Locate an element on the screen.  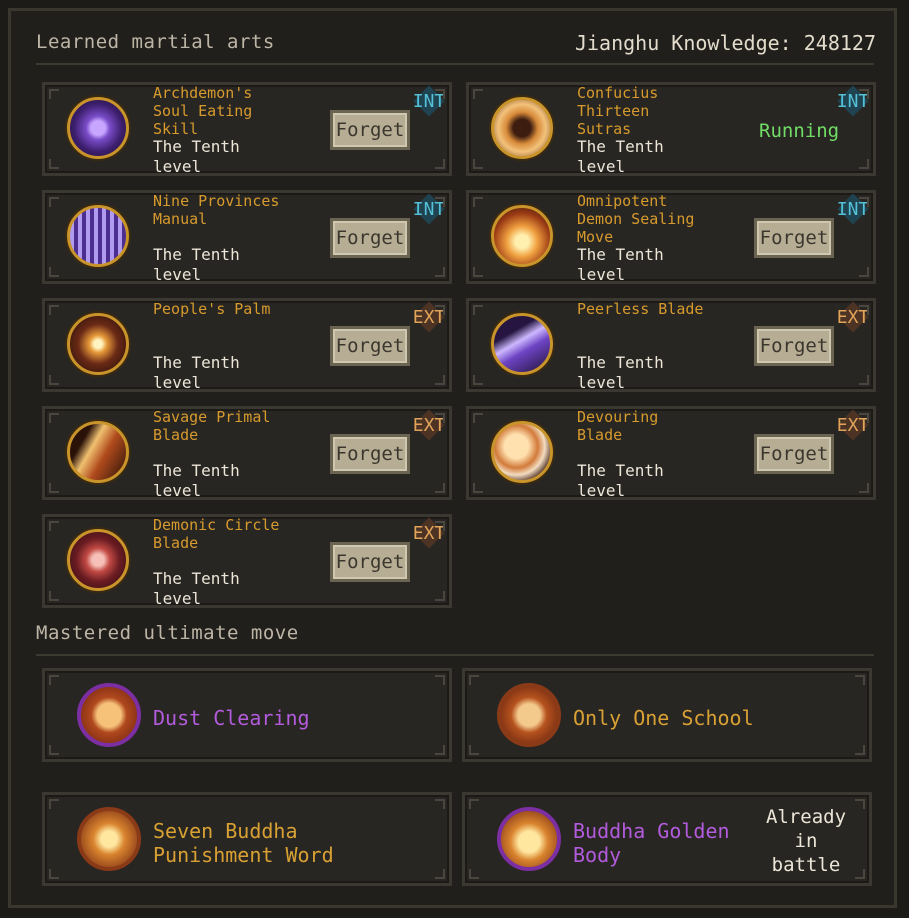
wave-crest-icon is located at coordinates (109, 715).